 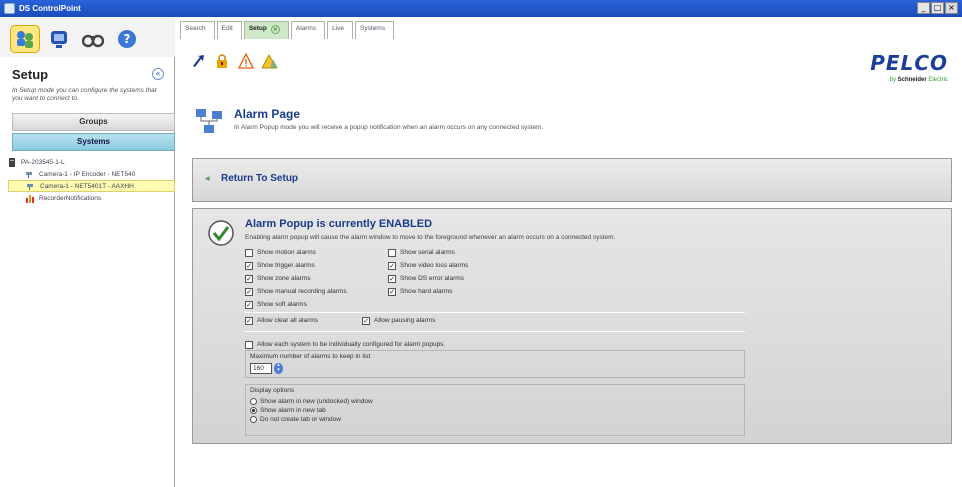 What do you see at coordinates (221, 233) in the screenshot?
I see `checkmark-icon` at bounding box center [221, 233].